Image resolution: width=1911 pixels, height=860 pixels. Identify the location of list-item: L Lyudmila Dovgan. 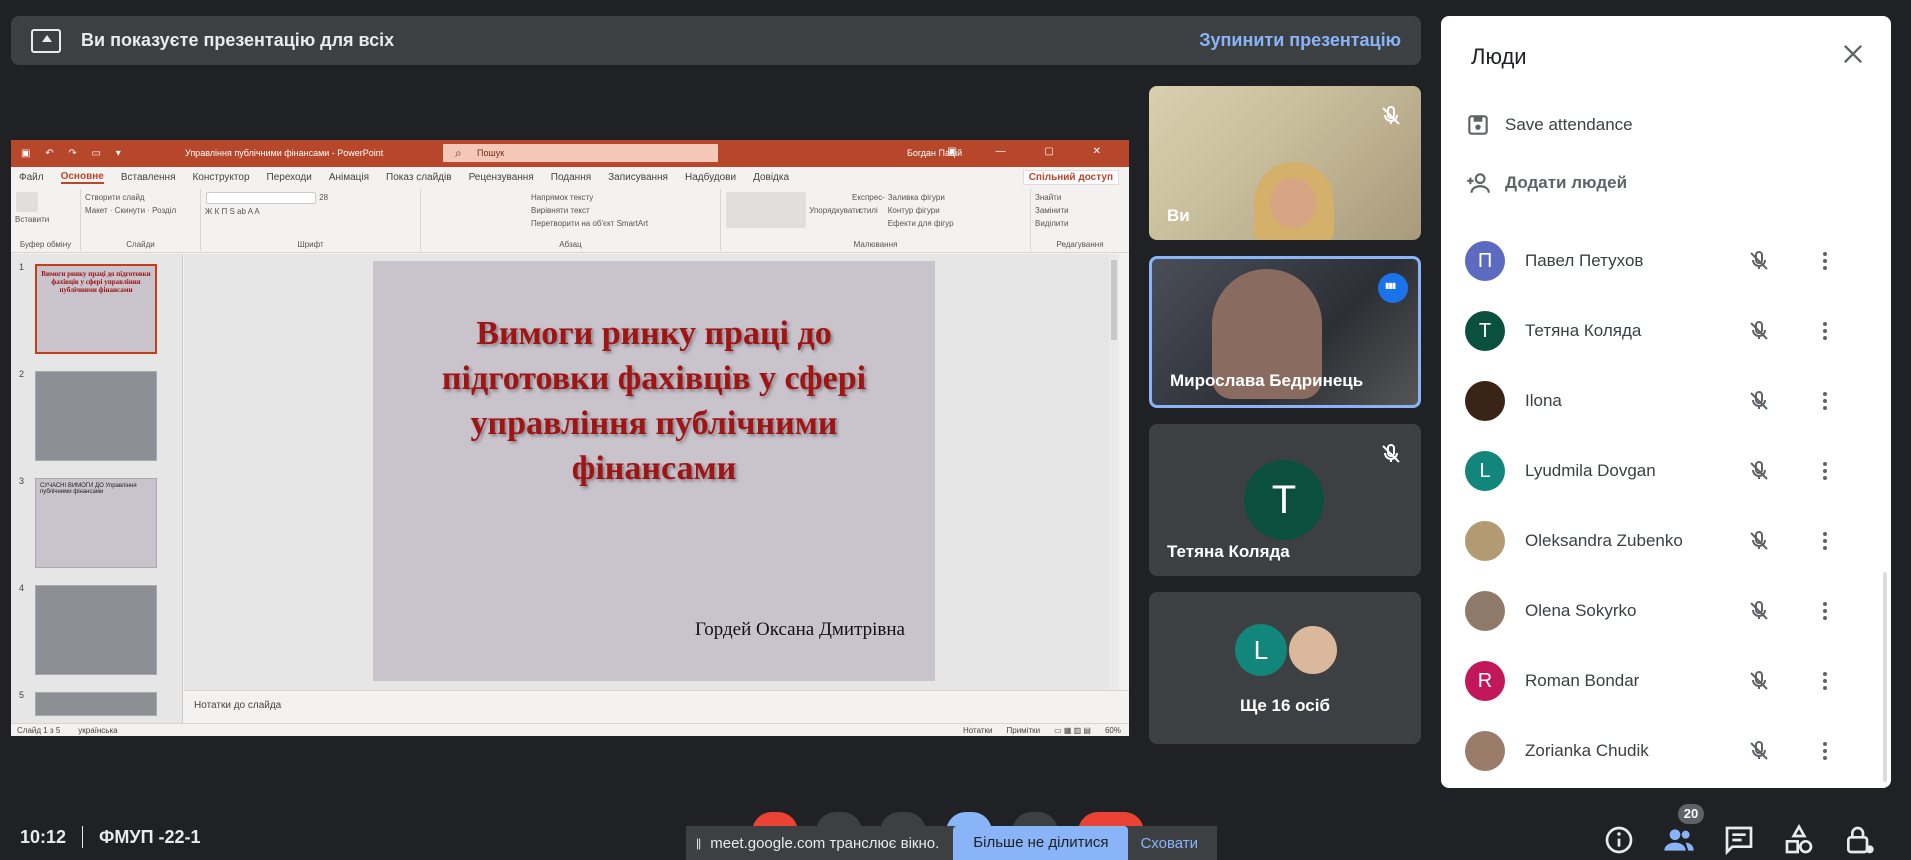
(1661, 471).